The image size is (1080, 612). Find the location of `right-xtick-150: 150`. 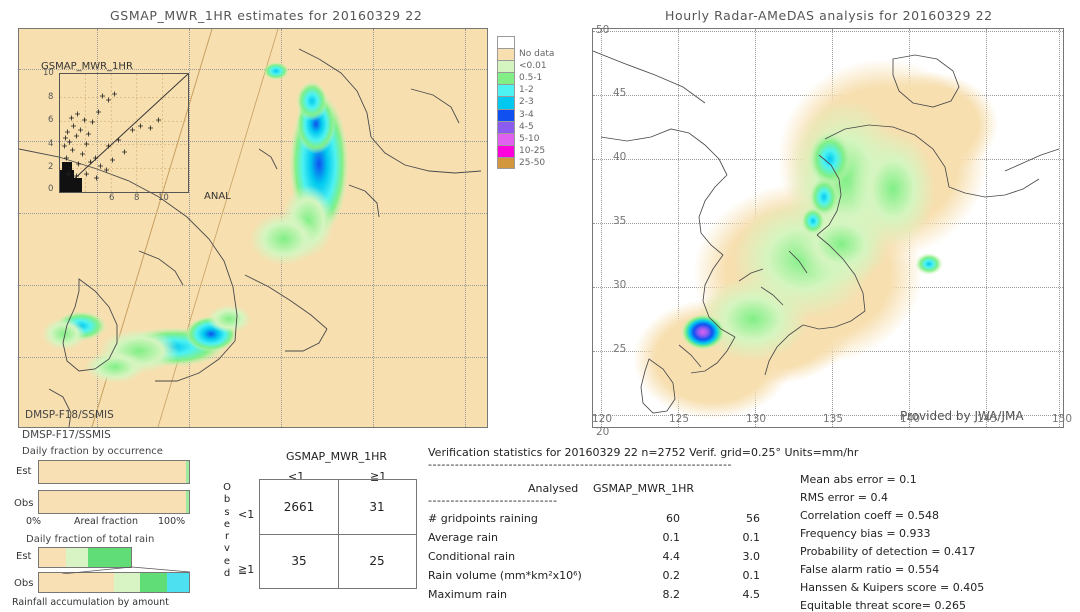

right-xtick-150: 150 is located at coordinates (1062, 419).